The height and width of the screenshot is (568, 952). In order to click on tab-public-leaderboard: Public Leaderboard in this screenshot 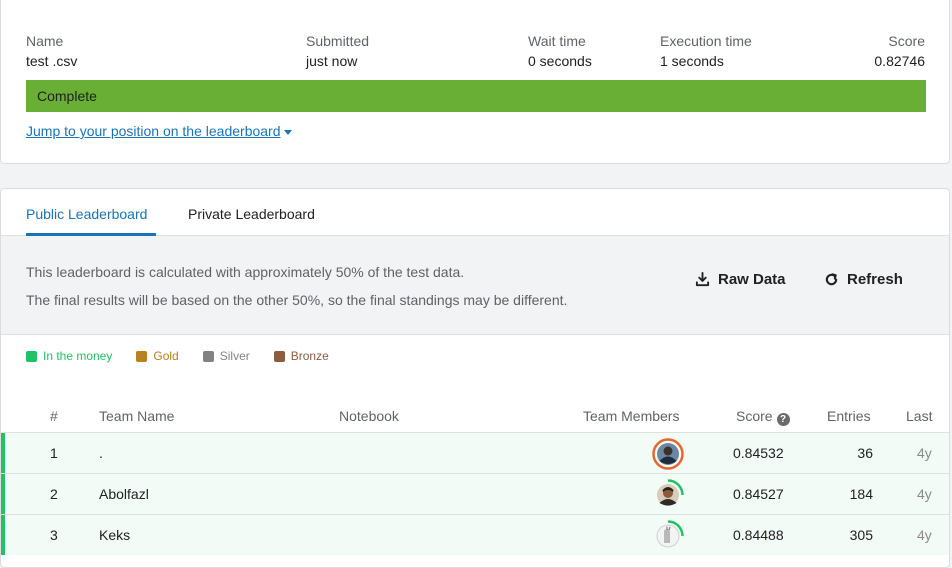, I will do `click(86, 214)`.